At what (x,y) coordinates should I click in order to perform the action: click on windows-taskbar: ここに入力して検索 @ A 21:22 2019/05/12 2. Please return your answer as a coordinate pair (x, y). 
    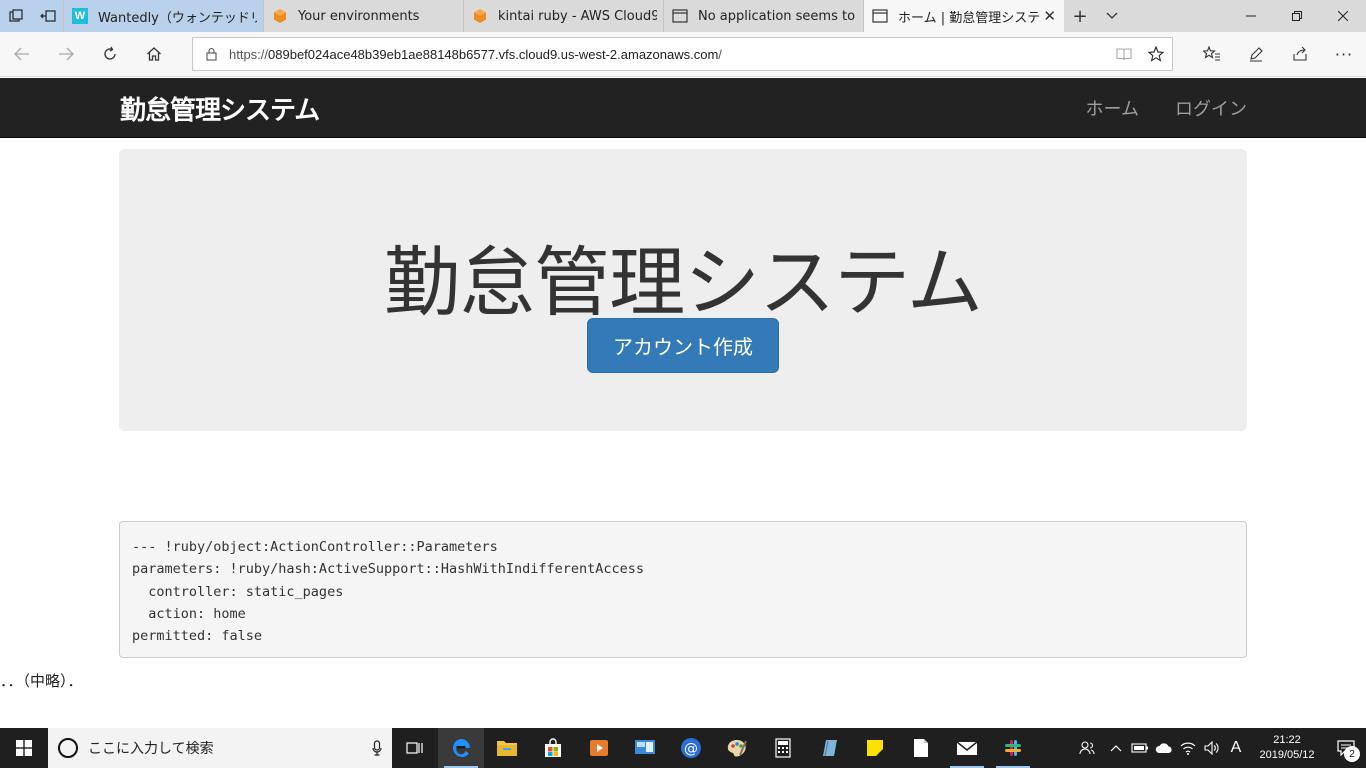
    Looking at the image, I should click on (683, 748).